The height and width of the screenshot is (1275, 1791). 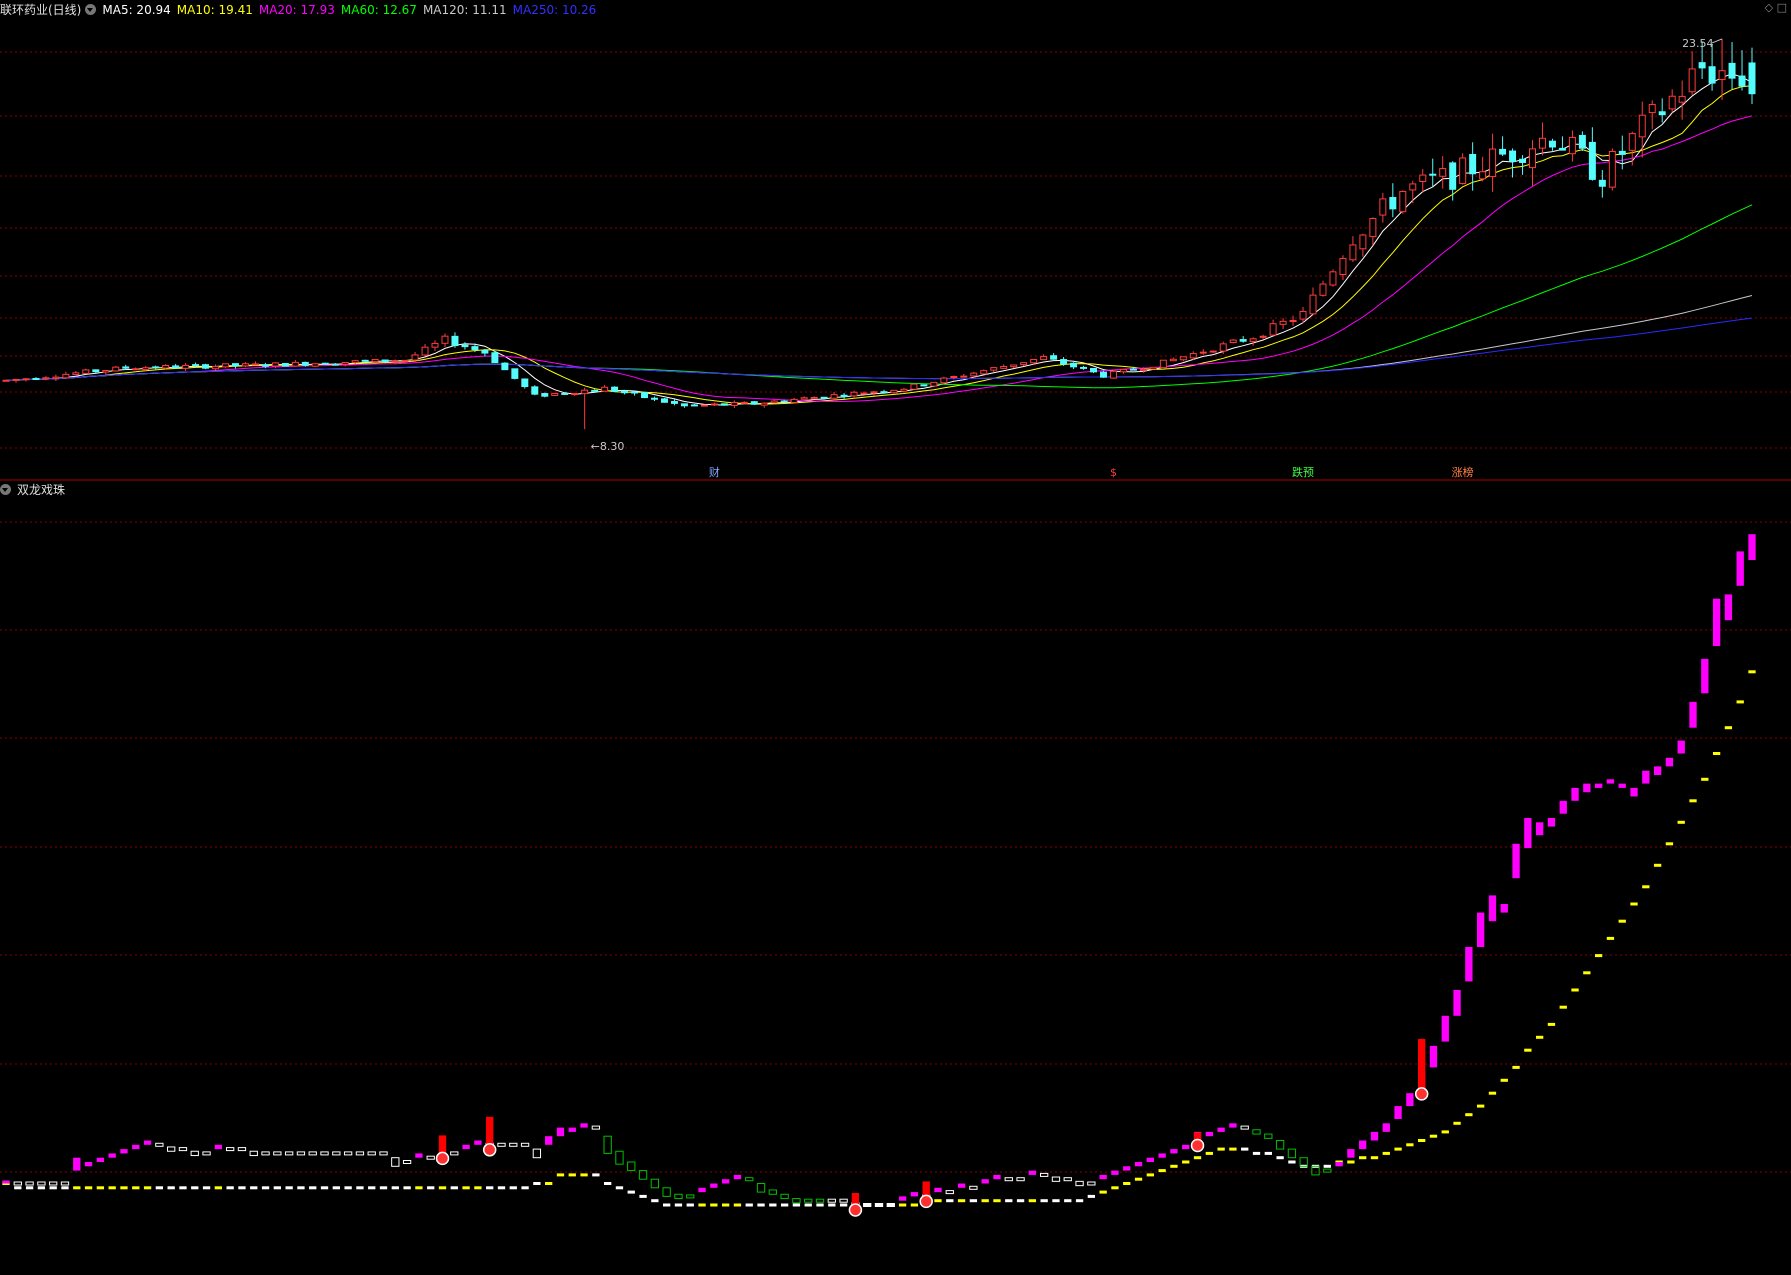 I want to click on event-marker: $, so click(x=1113, y=472).